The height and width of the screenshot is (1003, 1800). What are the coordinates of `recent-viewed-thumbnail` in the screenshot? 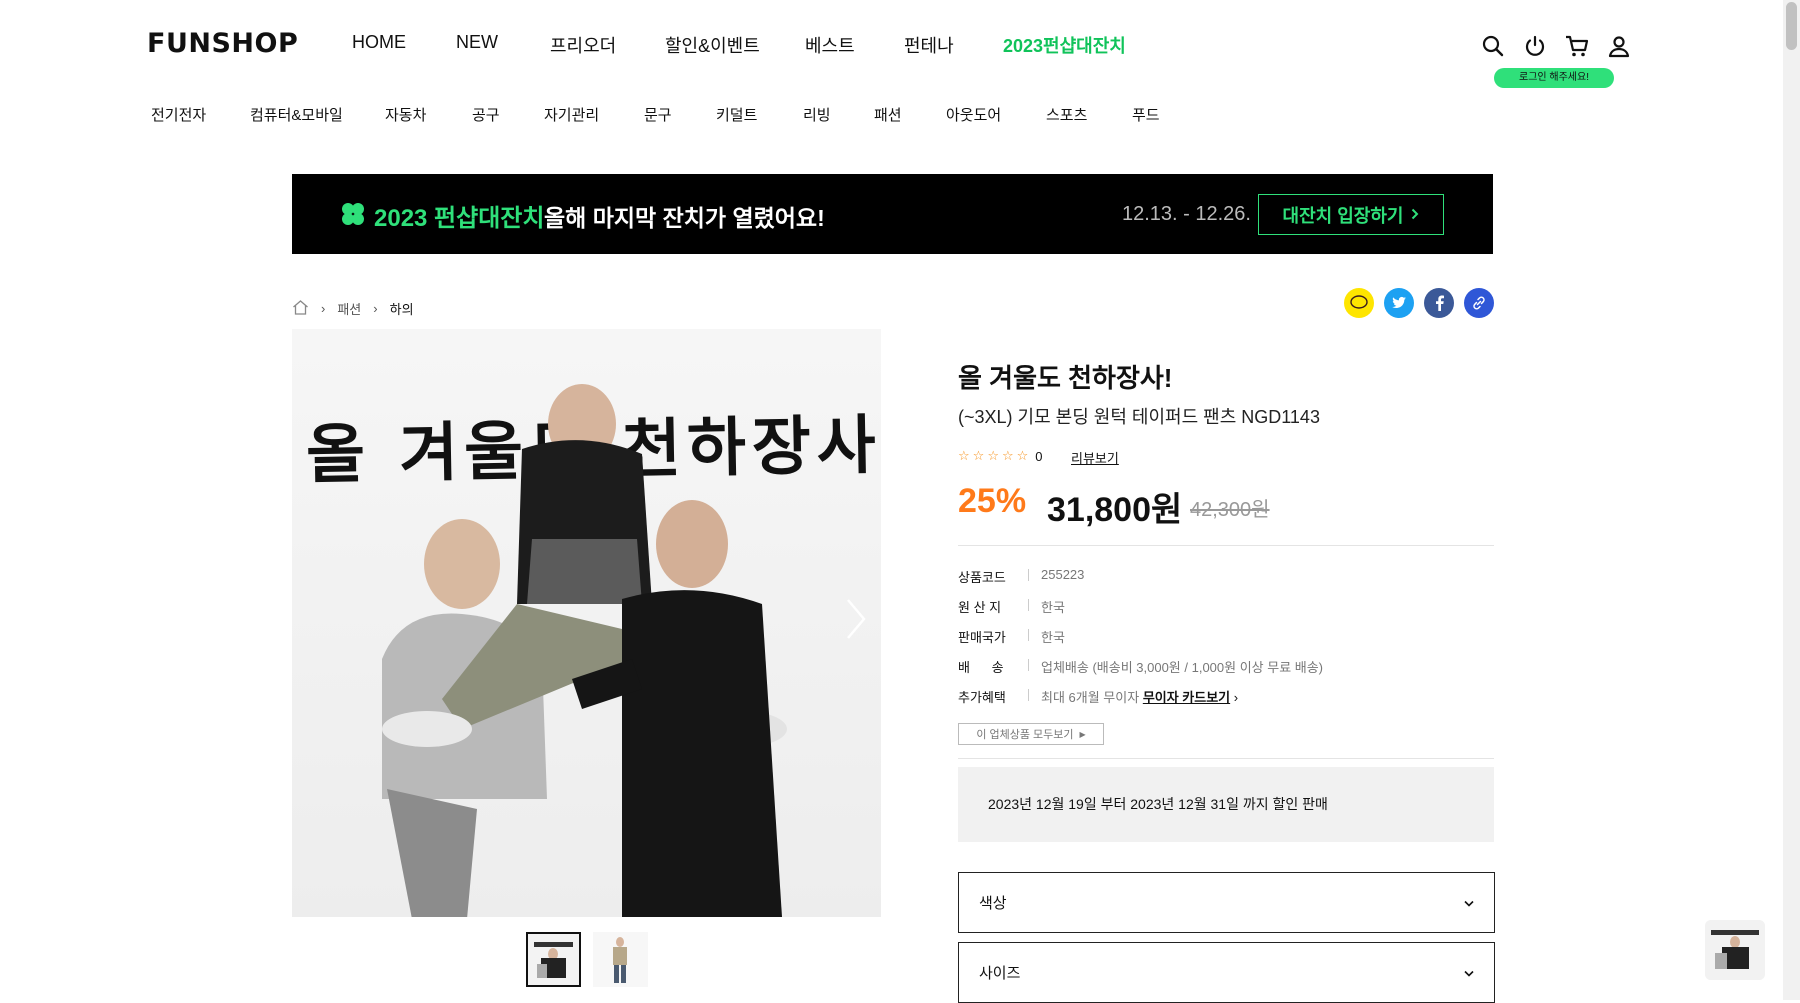 It's located at (1735, 950).